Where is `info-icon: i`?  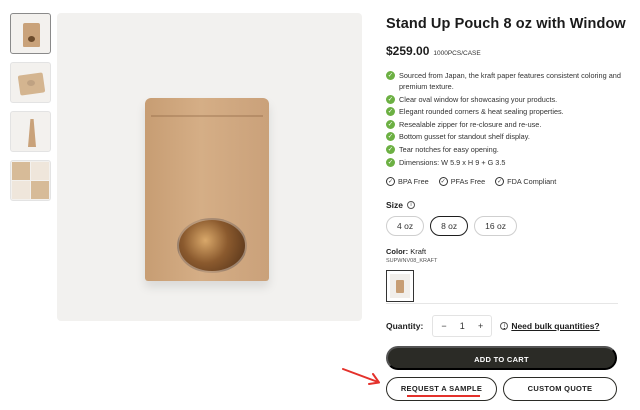
info-icon: i is located at coordinates (504, 326).